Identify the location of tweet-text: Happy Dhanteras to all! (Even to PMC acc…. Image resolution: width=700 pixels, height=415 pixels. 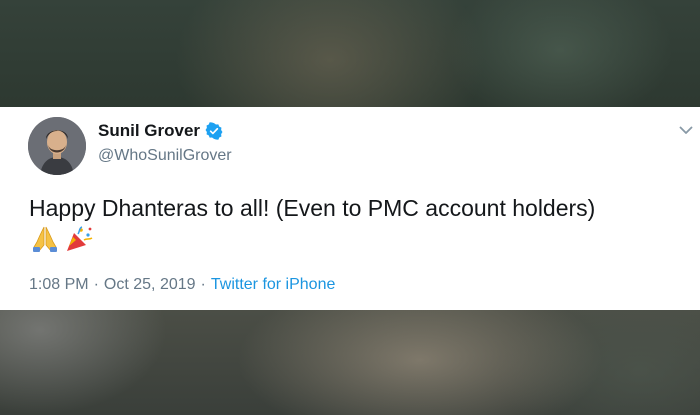
(312, 208).